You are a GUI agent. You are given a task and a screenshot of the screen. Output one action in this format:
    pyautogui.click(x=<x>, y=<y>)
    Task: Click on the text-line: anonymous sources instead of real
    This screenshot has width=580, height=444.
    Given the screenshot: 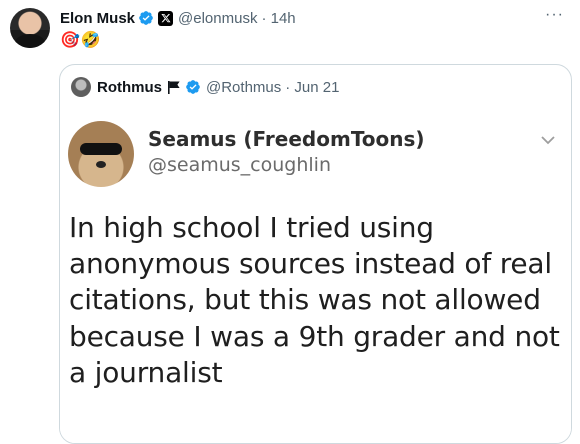 What is the action you would take?
    pyautogui.click(x=310, y=264)
    